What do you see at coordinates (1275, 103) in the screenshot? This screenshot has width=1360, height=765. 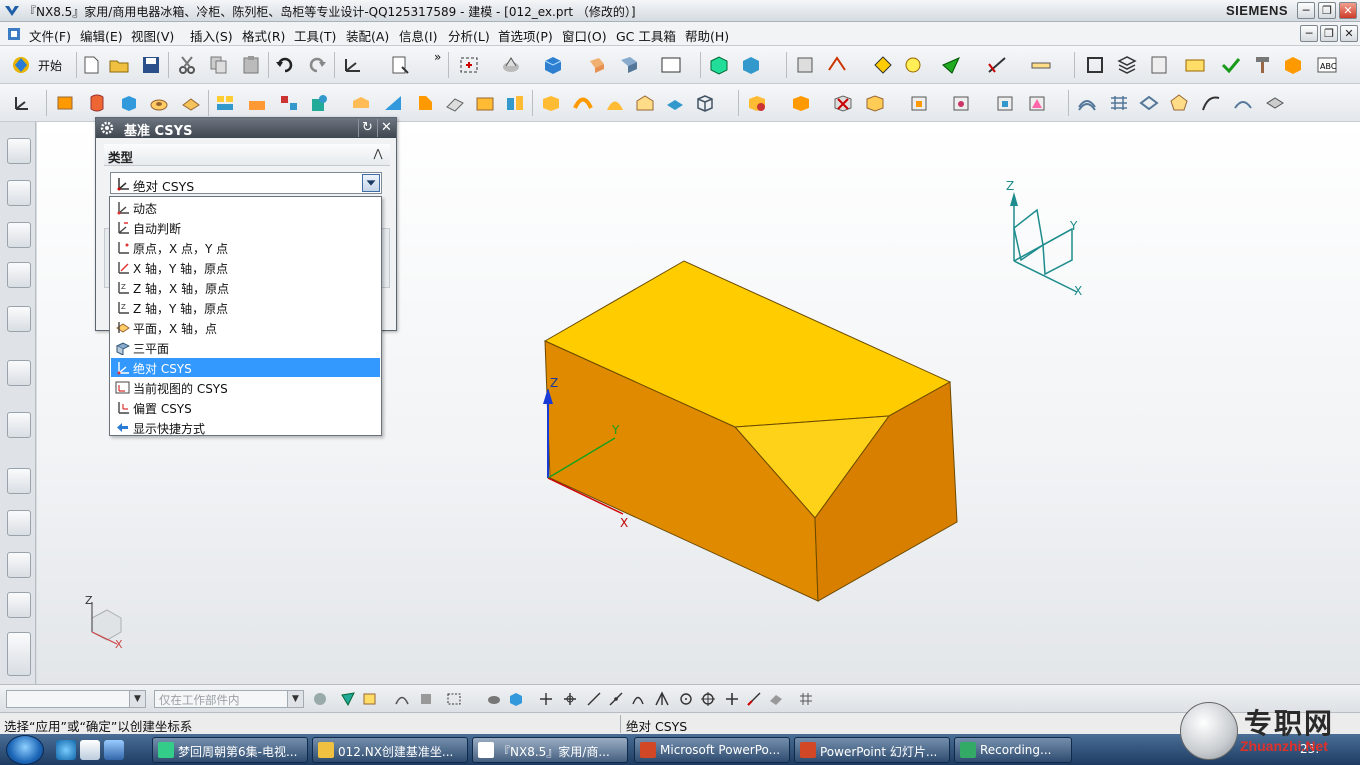 I see `sew-icon` at bounding box center [1275, 103].